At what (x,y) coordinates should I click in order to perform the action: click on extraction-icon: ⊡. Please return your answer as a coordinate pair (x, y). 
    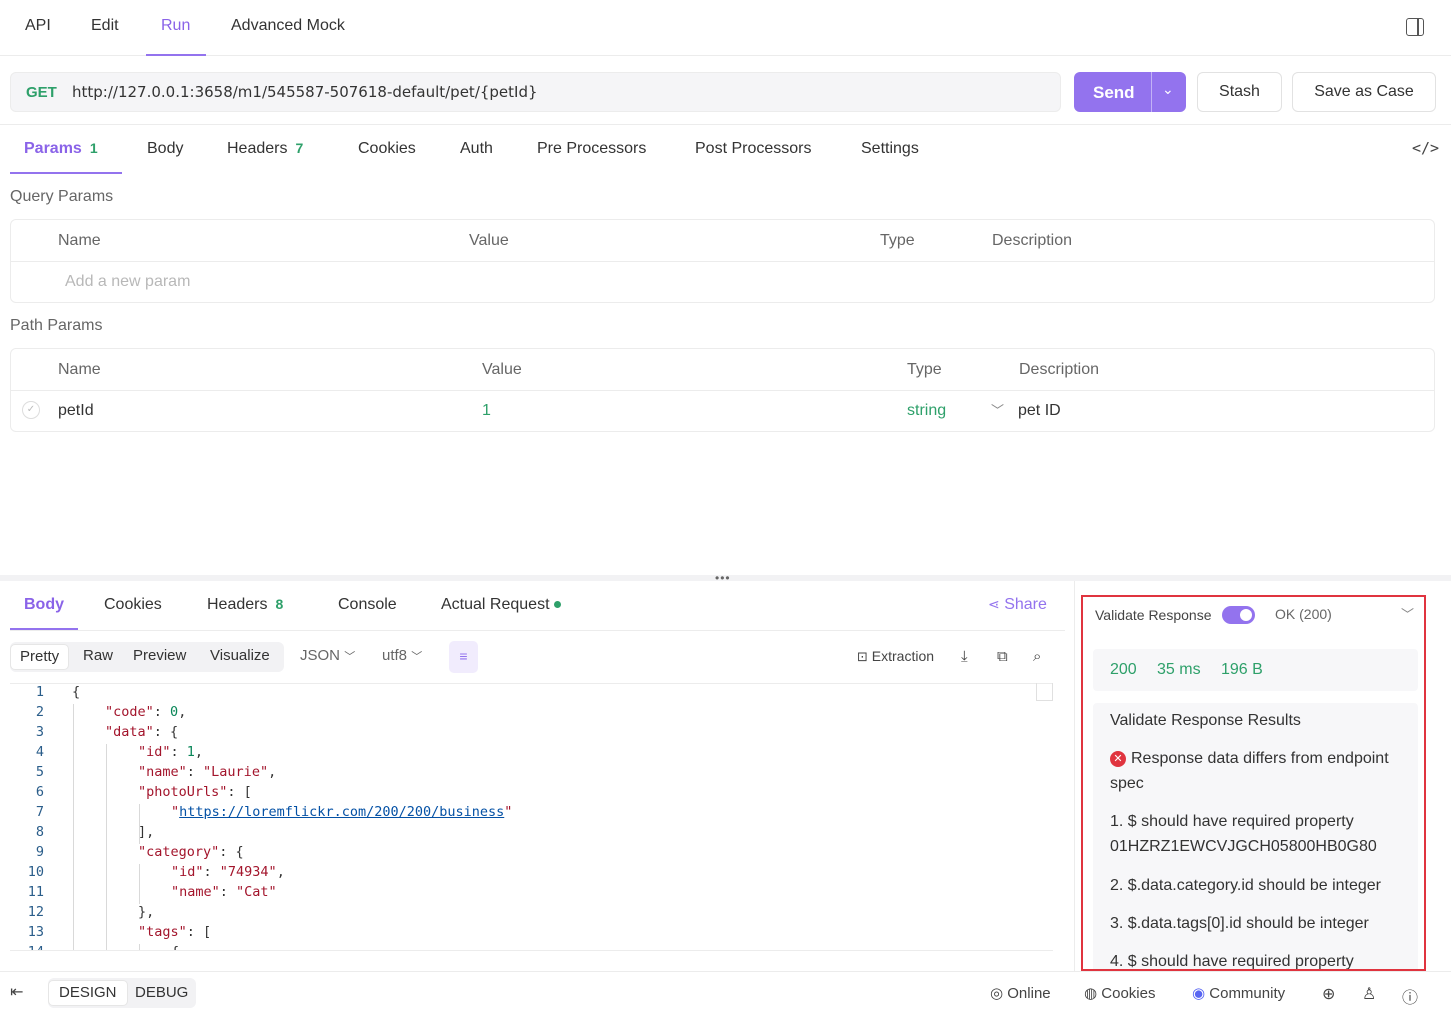
    Looking at the image, I should click on (862, 656).